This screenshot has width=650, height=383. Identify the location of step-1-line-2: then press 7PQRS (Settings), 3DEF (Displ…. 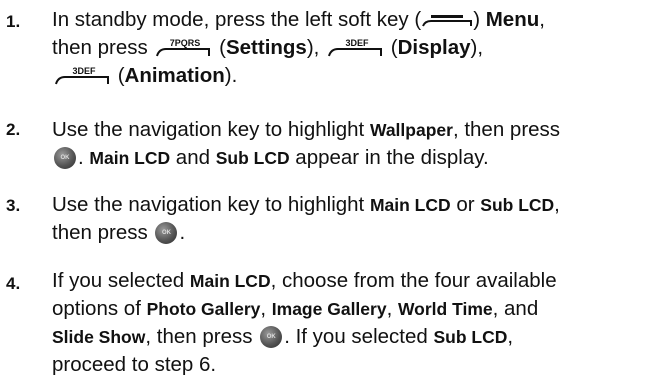
(268, 47).